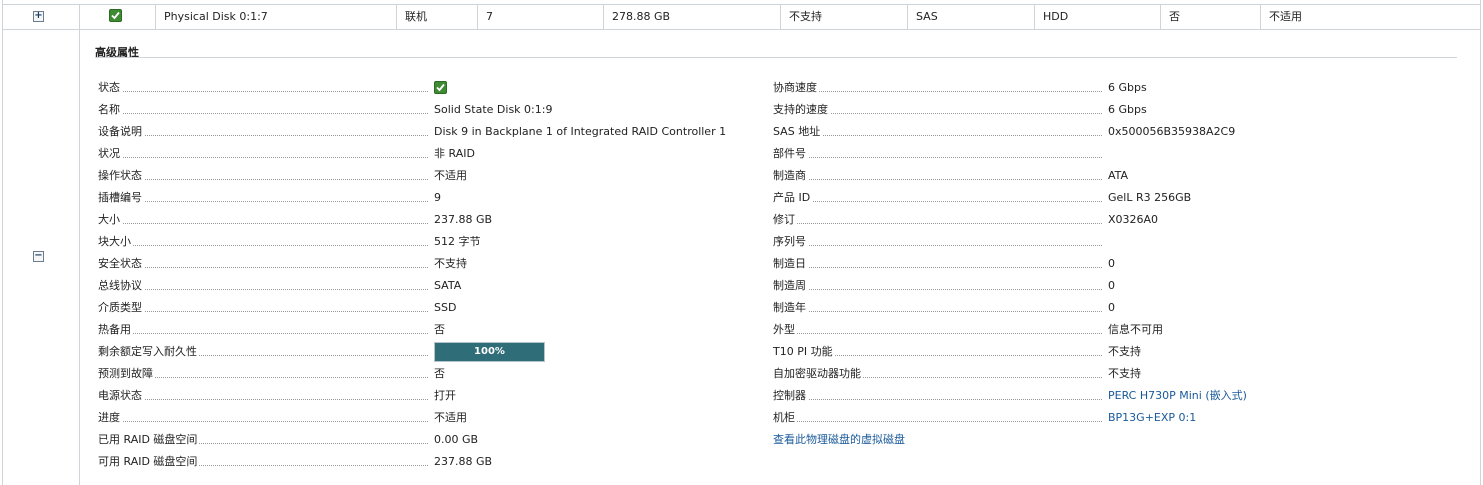 This screenshot has width=1483, height=485. I want to click on property-row: 部件号, so click(1128, 154).